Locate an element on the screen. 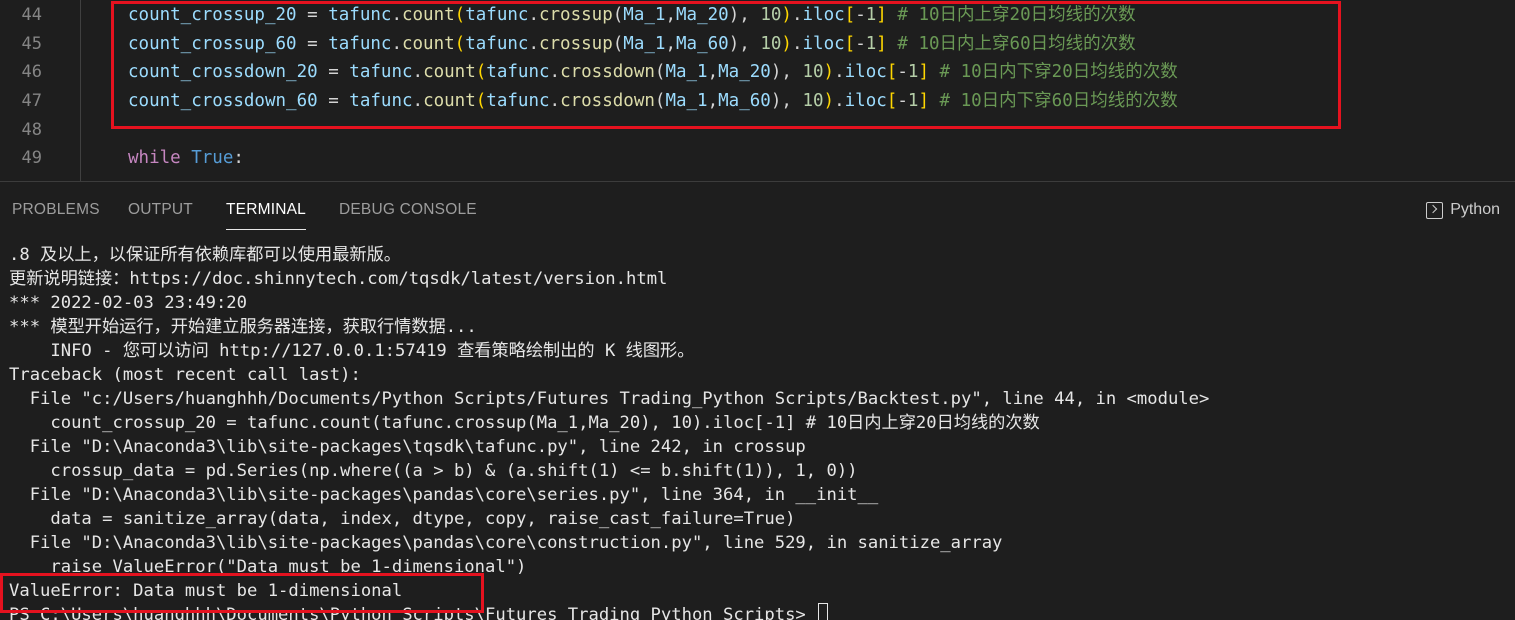 This screenshot has height=620, width=1515. line-number: 48 is located at coordinates (31, 130).